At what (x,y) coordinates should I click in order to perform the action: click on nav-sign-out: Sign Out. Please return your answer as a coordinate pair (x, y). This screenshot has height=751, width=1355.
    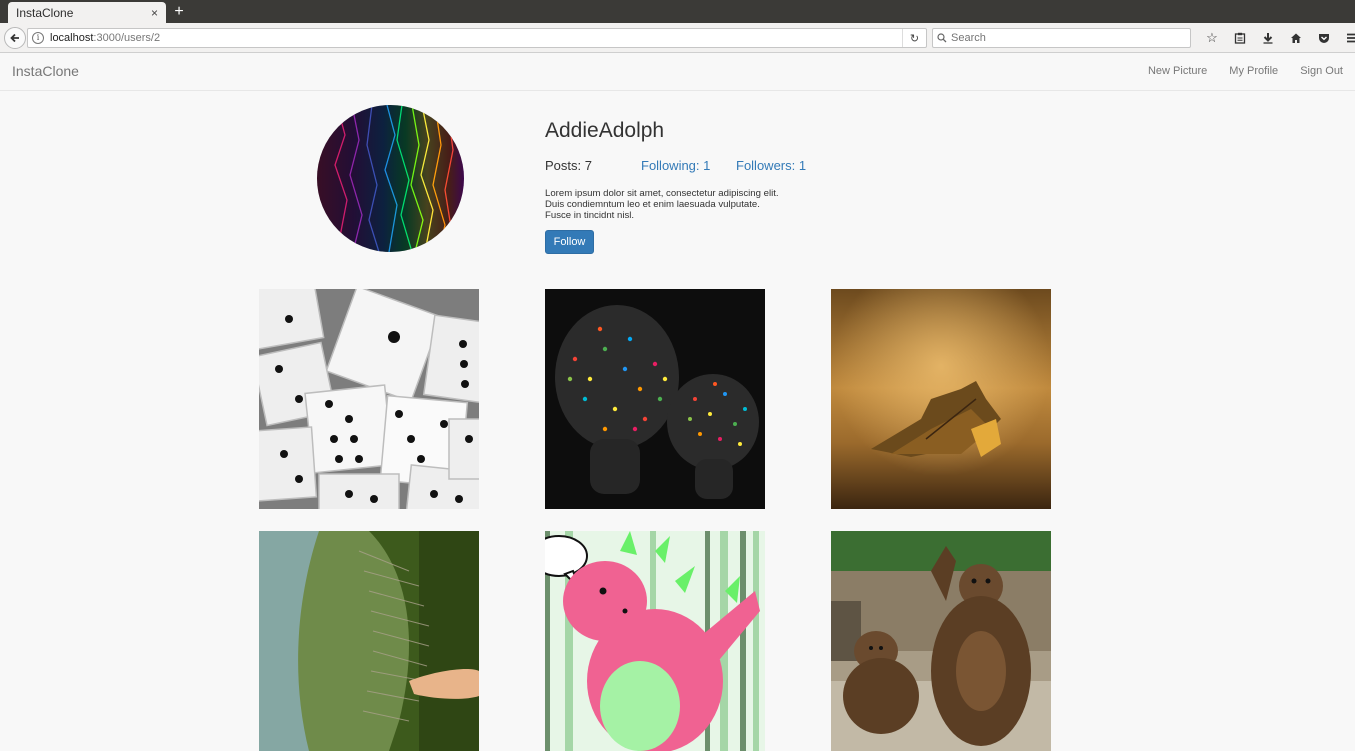
    Looking at the image, I should click on (1321, 71).